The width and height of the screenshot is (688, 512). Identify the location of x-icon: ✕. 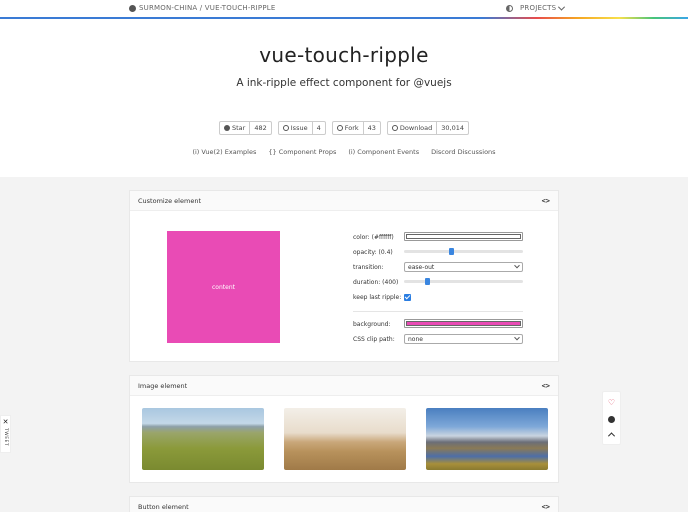
(5, 422).